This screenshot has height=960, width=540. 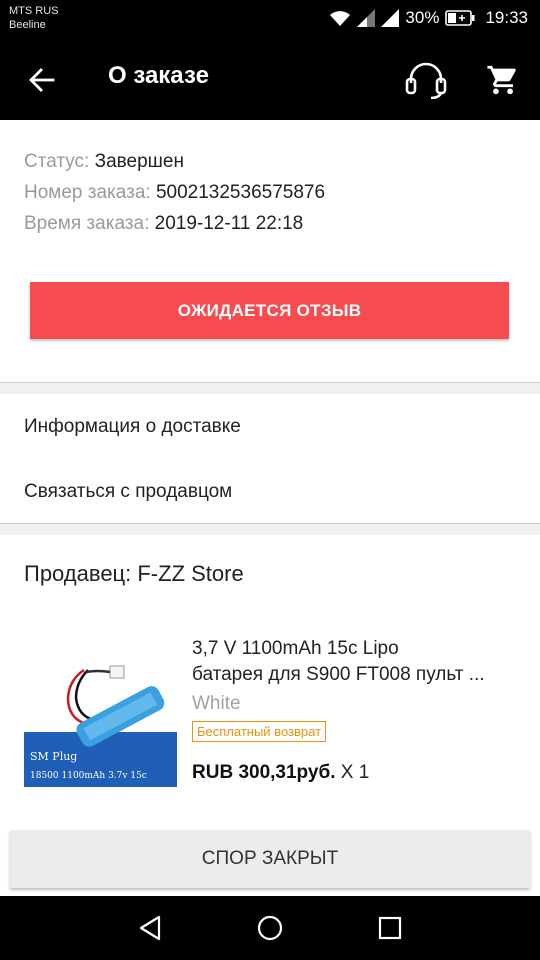 I want to click on order-time-label: Время заказа:, so click(x=87, y=223).